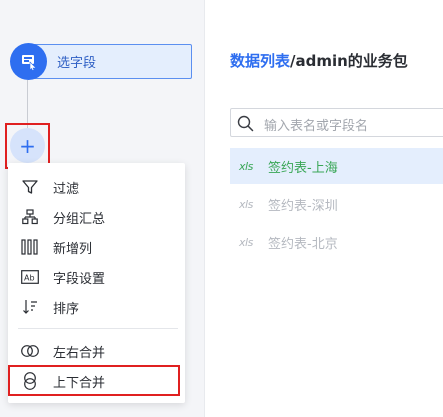 The width and height of the screenshot is (443, 417). Describe the element at coordinates (27, 104) in the screenshot. I see `flow-connector-line` at that location.